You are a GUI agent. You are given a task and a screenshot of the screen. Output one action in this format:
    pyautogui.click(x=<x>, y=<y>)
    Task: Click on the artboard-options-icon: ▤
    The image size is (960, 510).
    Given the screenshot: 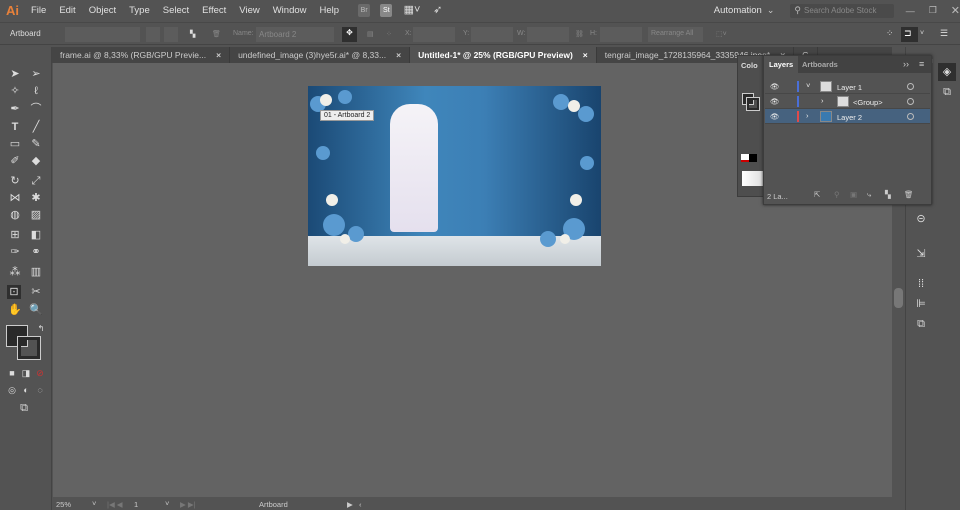 What is the action you would take?
    pyautogui.click(x=370, y=34)
    